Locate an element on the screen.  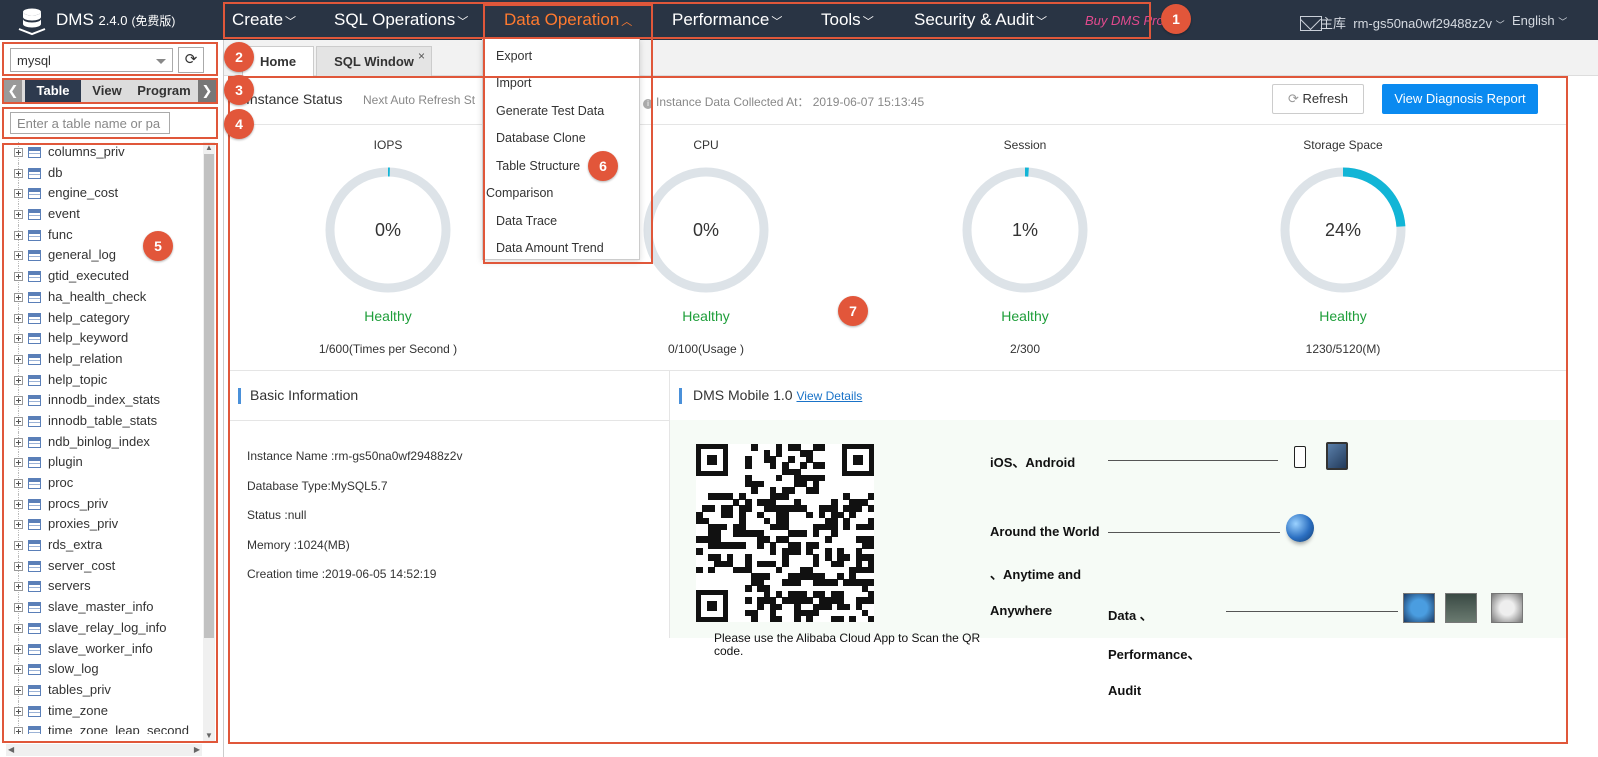
menu-item-database-clone: Database Clone is located at coordinates (541, 138).